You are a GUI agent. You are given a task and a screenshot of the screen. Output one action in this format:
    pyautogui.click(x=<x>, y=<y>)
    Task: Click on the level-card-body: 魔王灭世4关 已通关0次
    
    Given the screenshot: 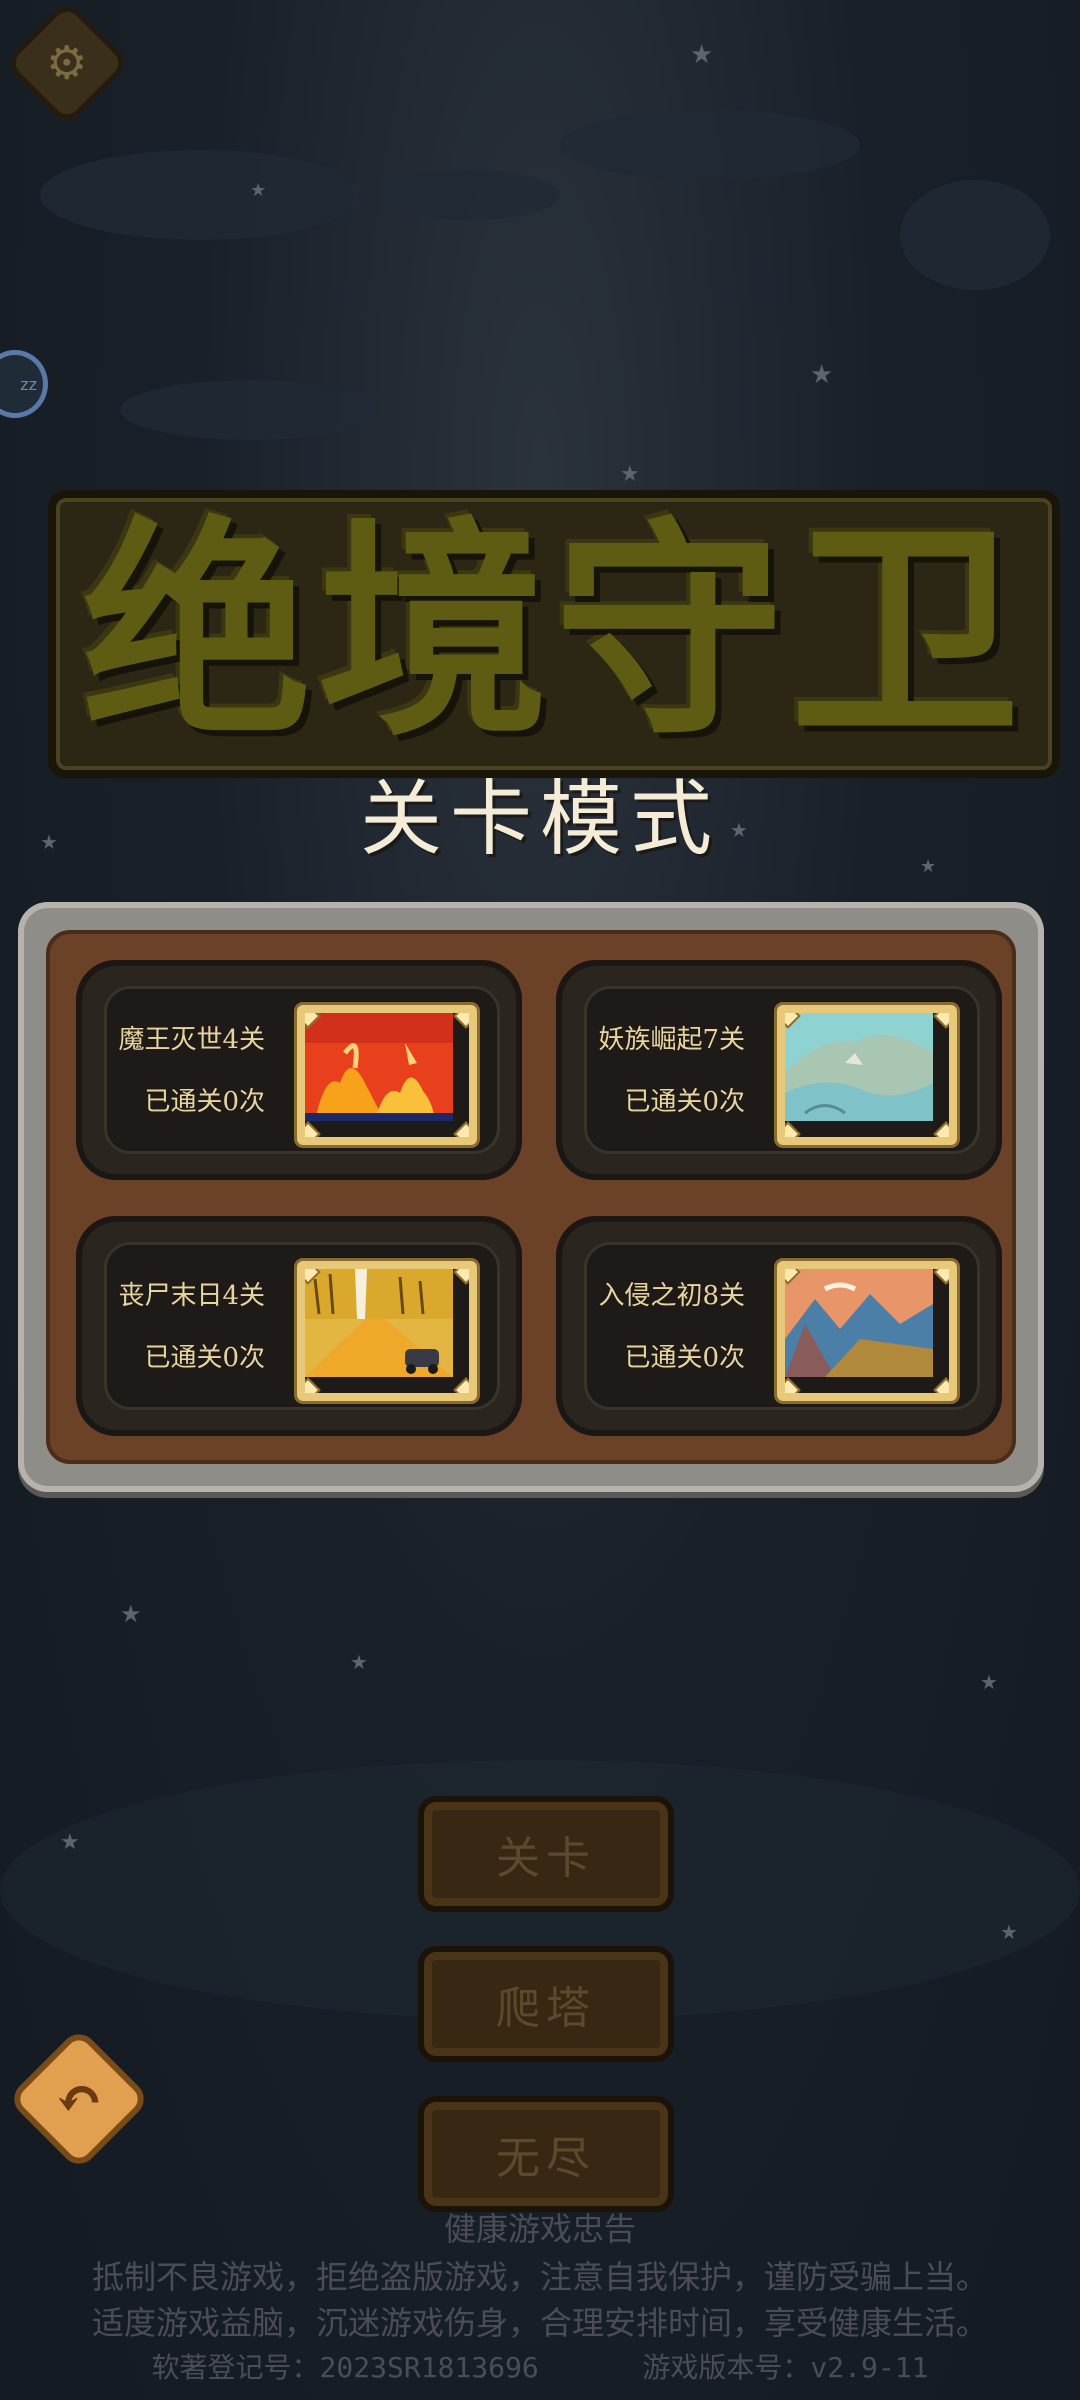 What is the action you would take?
    pyautogui.click(x=302, y=1070)
    